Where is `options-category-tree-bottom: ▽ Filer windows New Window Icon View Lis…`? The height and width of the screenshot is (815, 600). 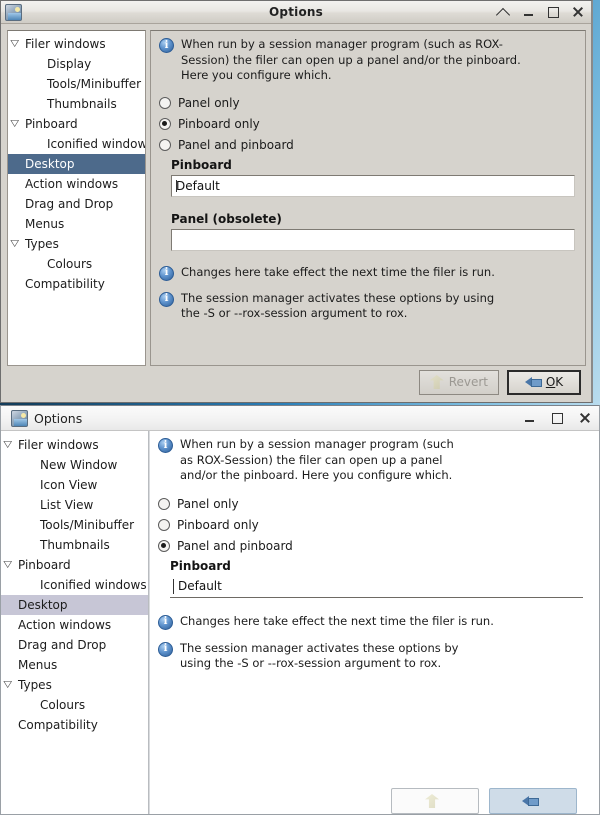 options-category-tree-bottom: ▽ Filer windows New Window Icon View Lis… is located at coordinates (75, 622).